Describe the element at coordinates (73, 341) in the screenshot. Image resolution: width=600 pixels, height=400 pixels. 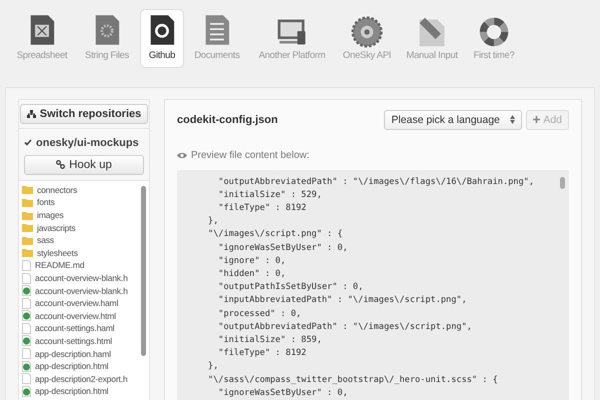
I see `file-name: account-settings.html` at that location.